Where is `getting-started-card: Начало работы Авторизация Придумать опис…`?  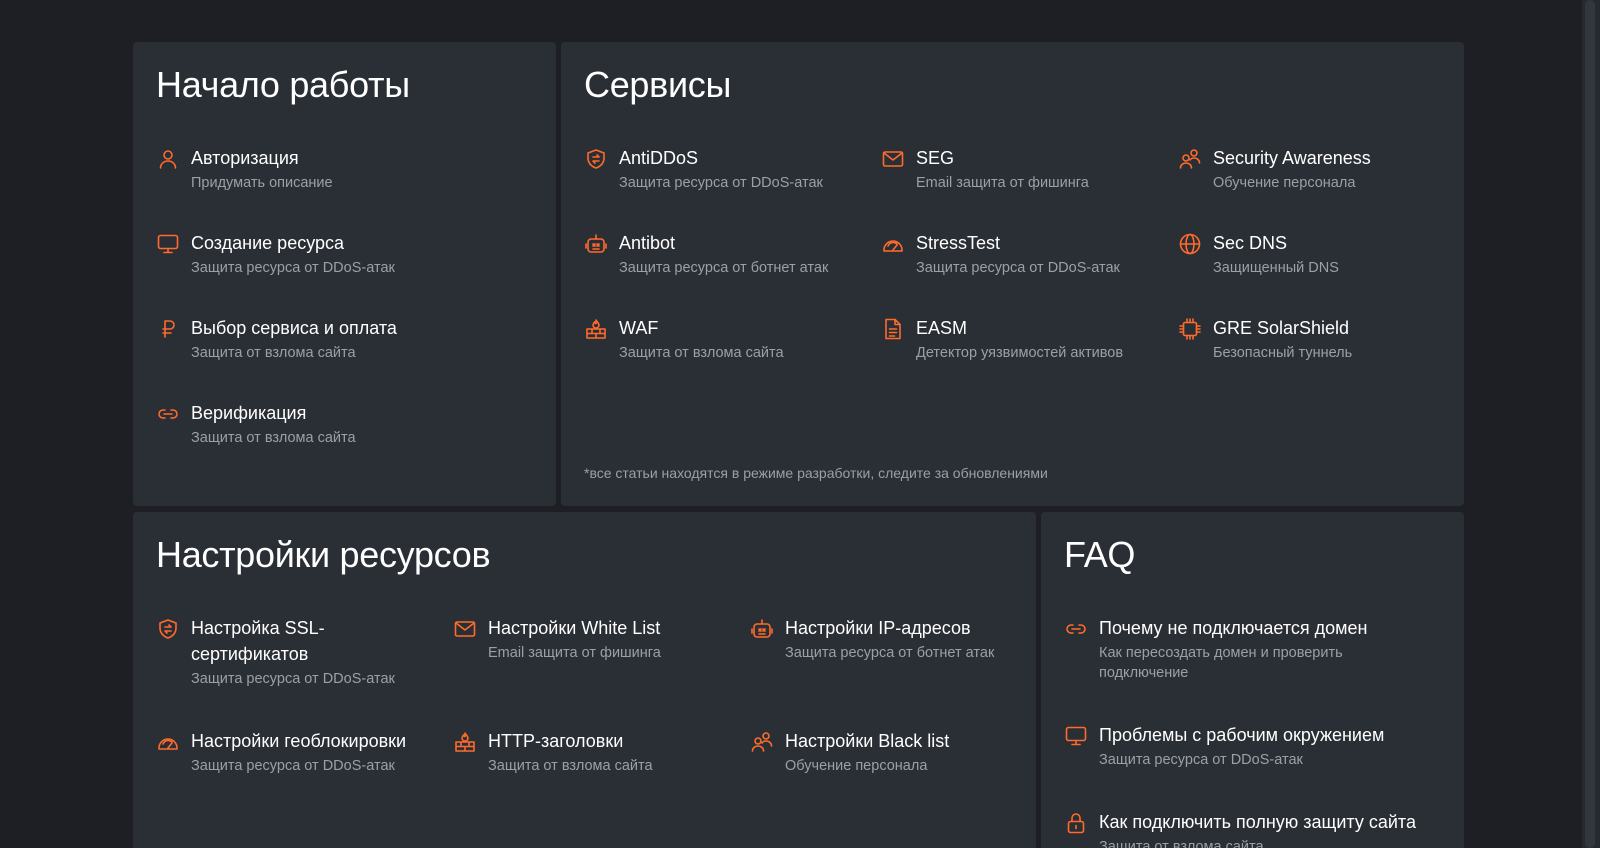 getting-started-card: Начало работы Авторизация Придумать опис… is located at coordinates (344, 274).